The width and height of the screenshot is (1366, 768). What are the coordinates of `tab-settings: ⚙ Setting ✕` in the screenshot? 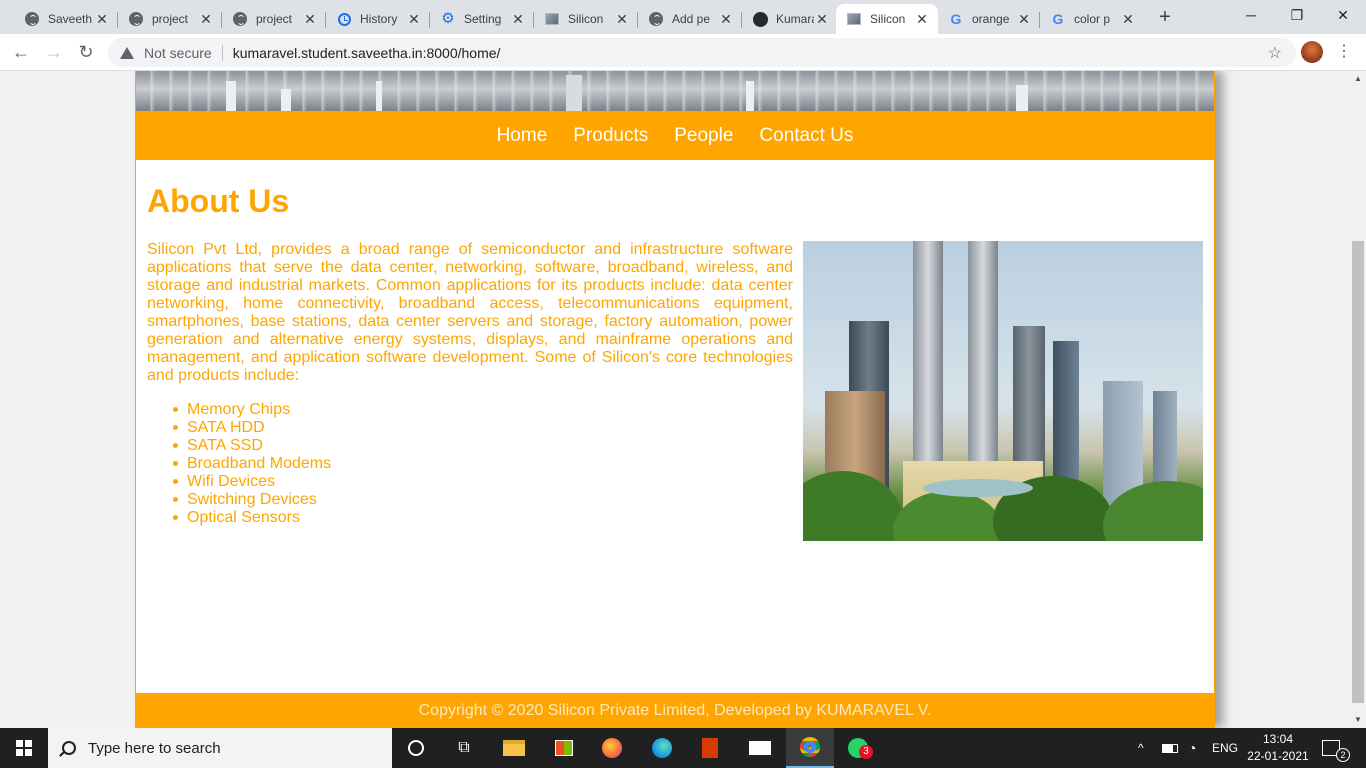 It's located at (482, 19).